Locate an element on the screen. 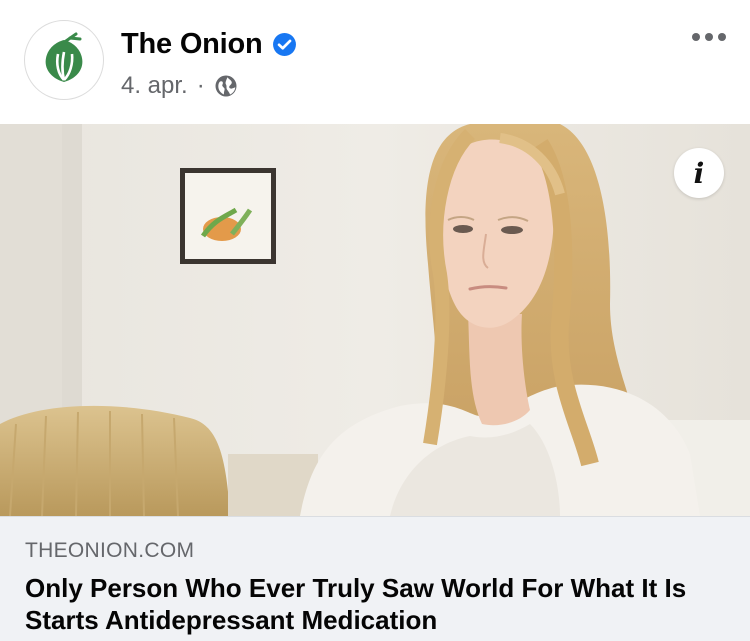 The width and height of the screenshot is (750, 641). page-avatar is located at coordinates (64, 60).